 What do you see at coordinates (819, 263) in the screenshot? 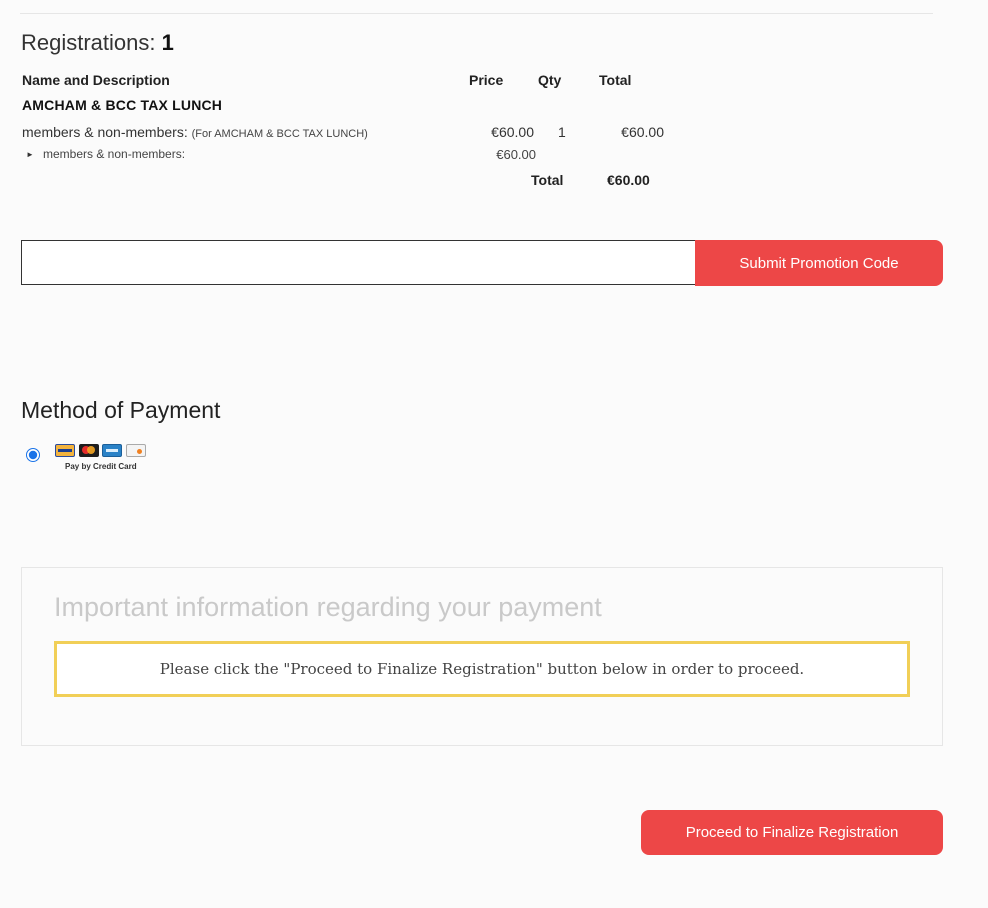
I see `submit-promotion-code-button: Submit Promotion Code` at bounding box center [819, 263].